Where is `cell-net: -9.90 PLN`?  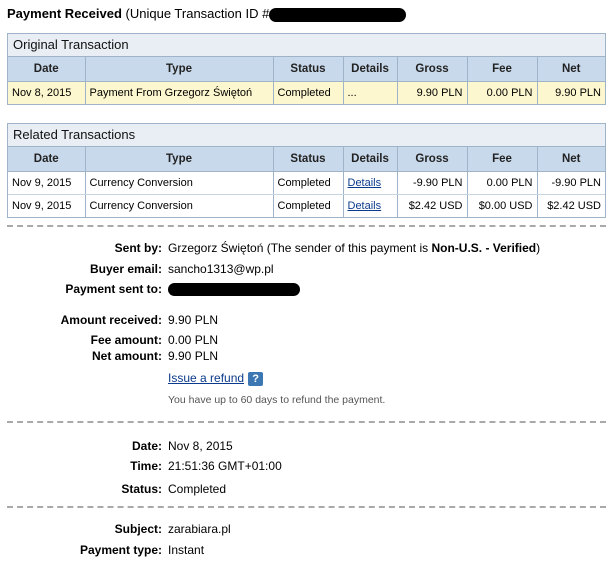
cell-net: -9.90 PLN is located at coordinates (571, 183).